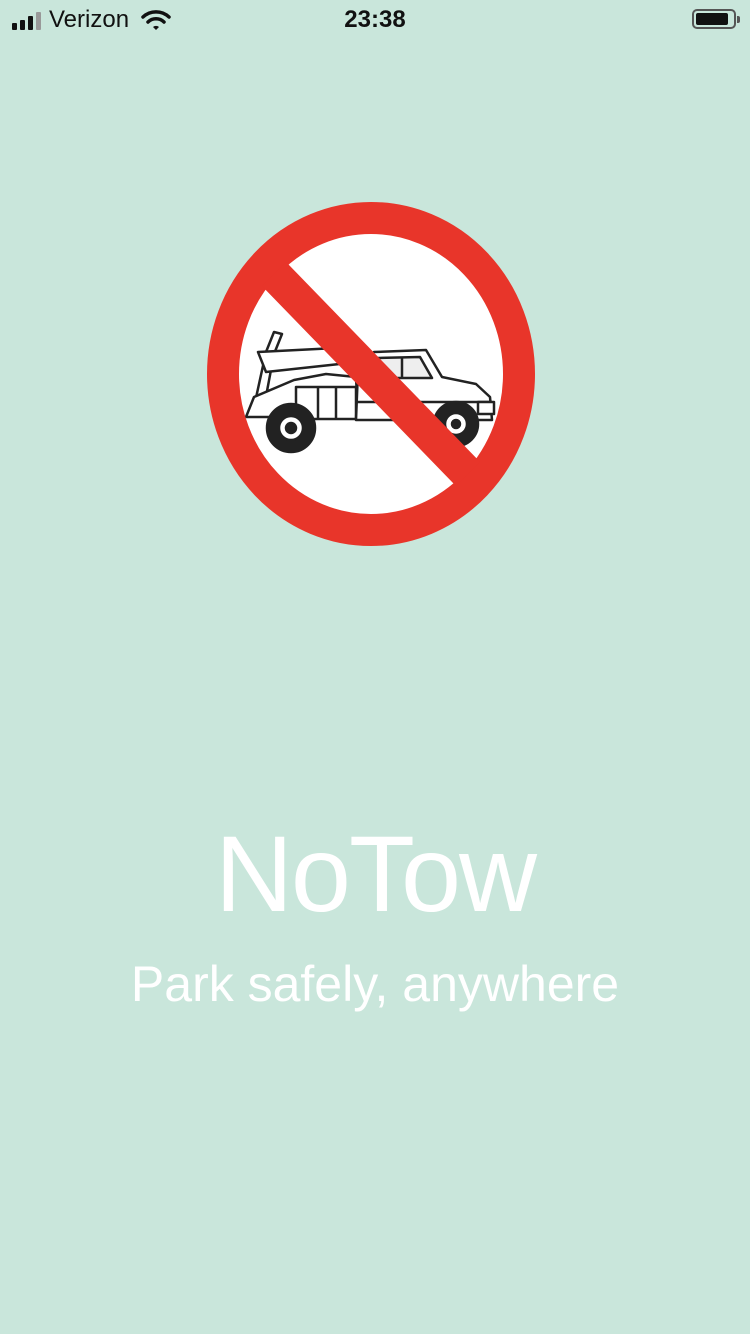 This screenshot has height=1334, width=750. What do you see at coordinates (375, 984) in the screenshot?
I see `app-tagline: Park safely, anywhere` at bounding box center [375, 984].